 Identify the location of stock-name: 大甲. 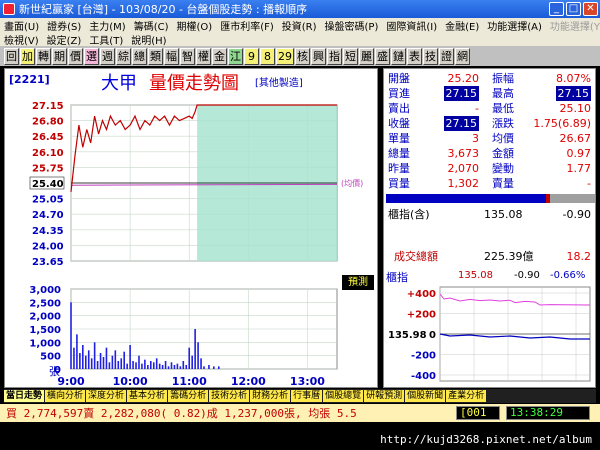
(119, 83).